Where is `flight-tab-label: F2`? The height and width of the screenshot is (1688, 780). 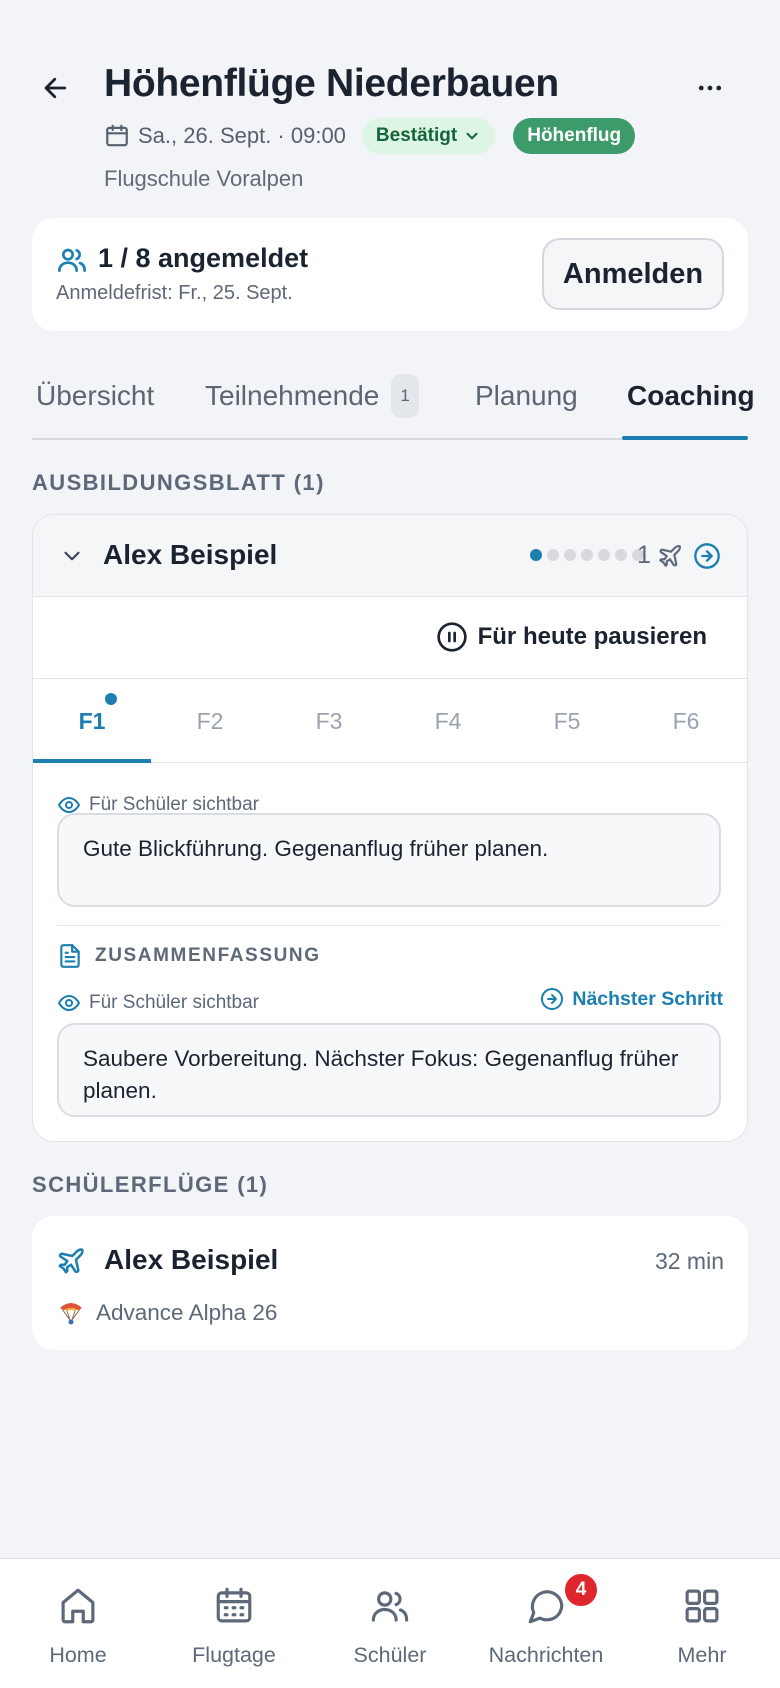 flight-tab-label: F2 is located at coordinates (210, 720).